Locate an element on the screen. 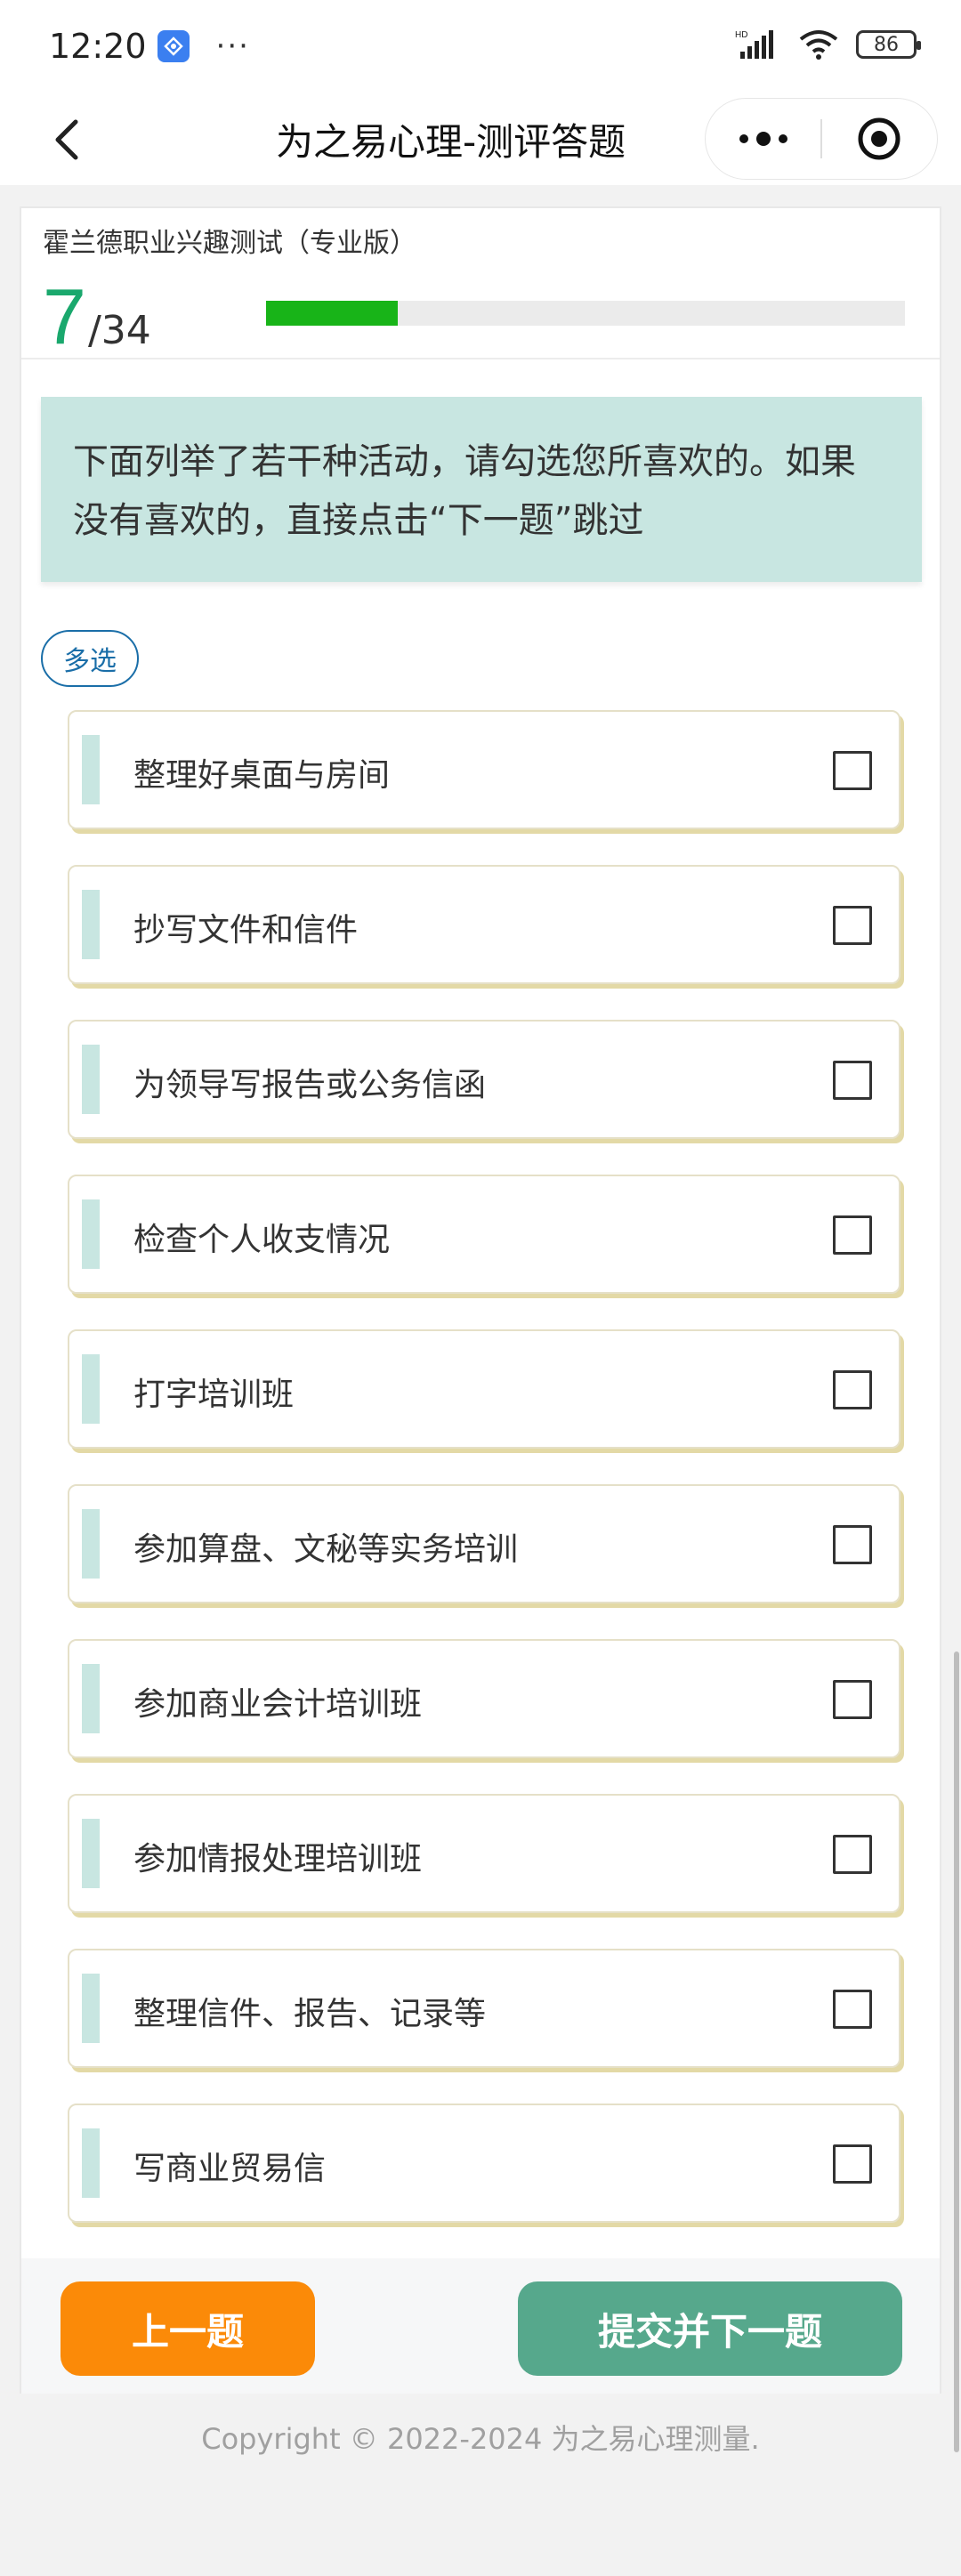 This screenshot has height=2576, width=961. progress-bar is located at coordinates (585, 313).